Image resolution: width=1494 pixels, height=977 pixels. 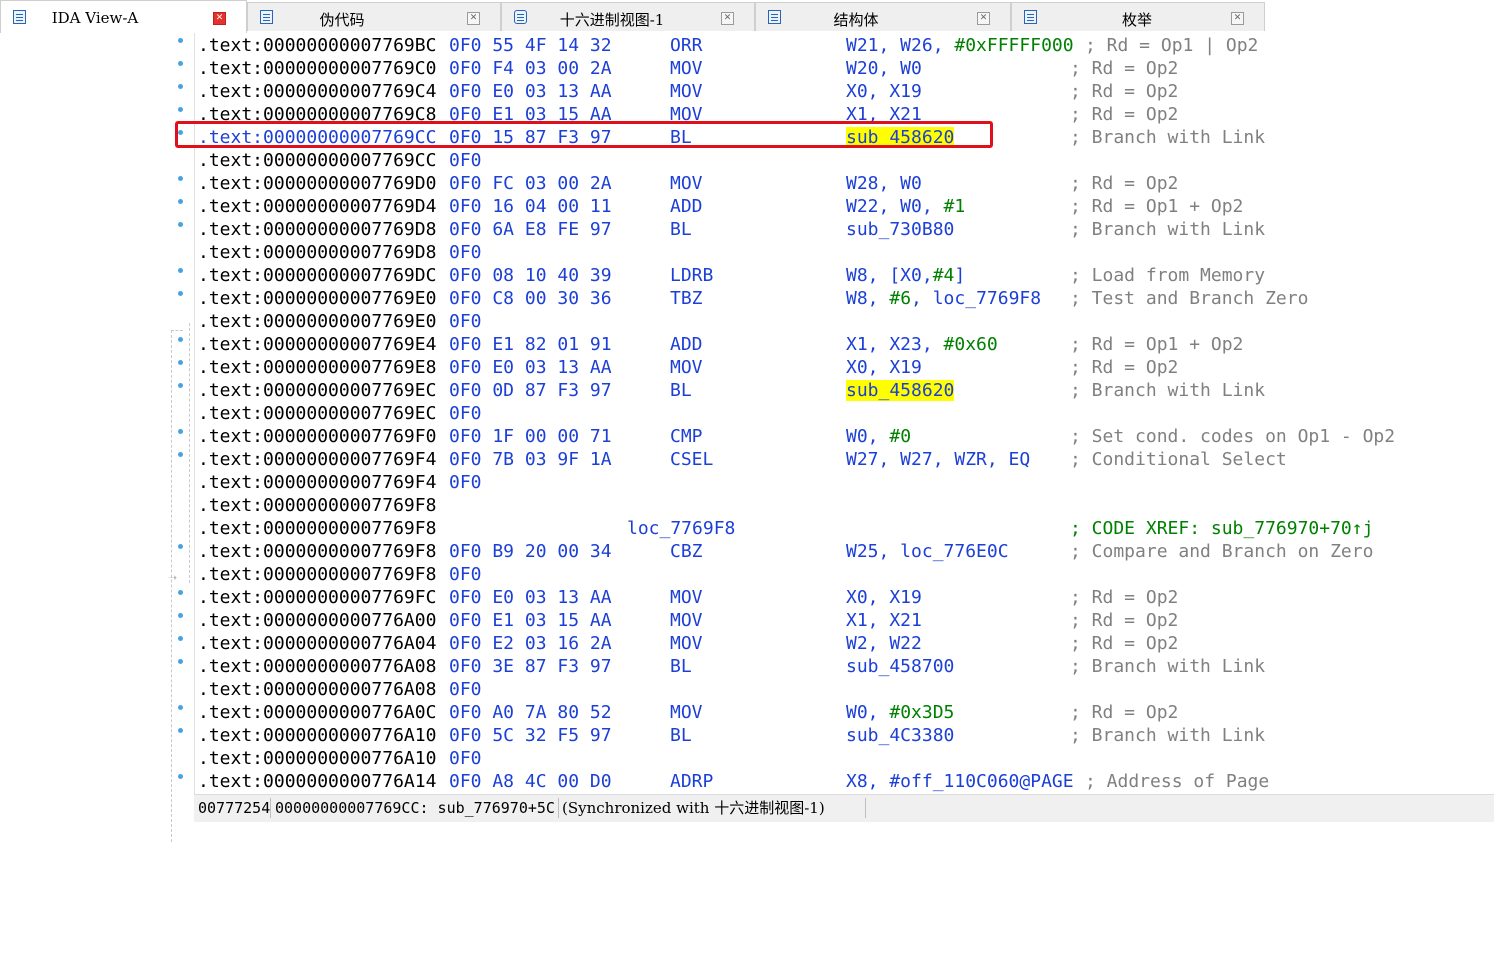 What do you see at coordinates (884, 183) in the screenshot?
I see `operands: W28, W0` at bounding box center [884, 183].